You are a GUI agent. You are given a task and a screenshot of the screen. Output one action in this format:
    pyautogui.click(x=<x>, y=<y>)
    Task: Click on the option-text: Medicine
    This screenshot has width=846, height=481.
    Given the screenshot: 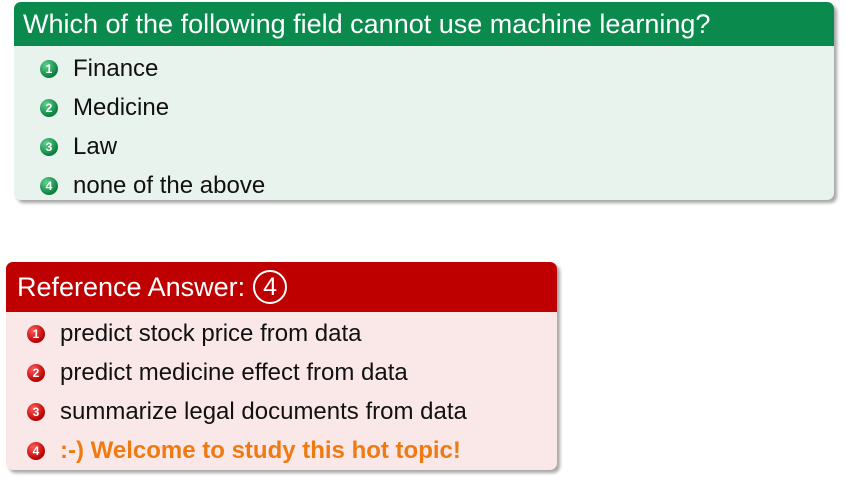 What is the action you would take?
    pyautogui.click(x=121, y=107)
    